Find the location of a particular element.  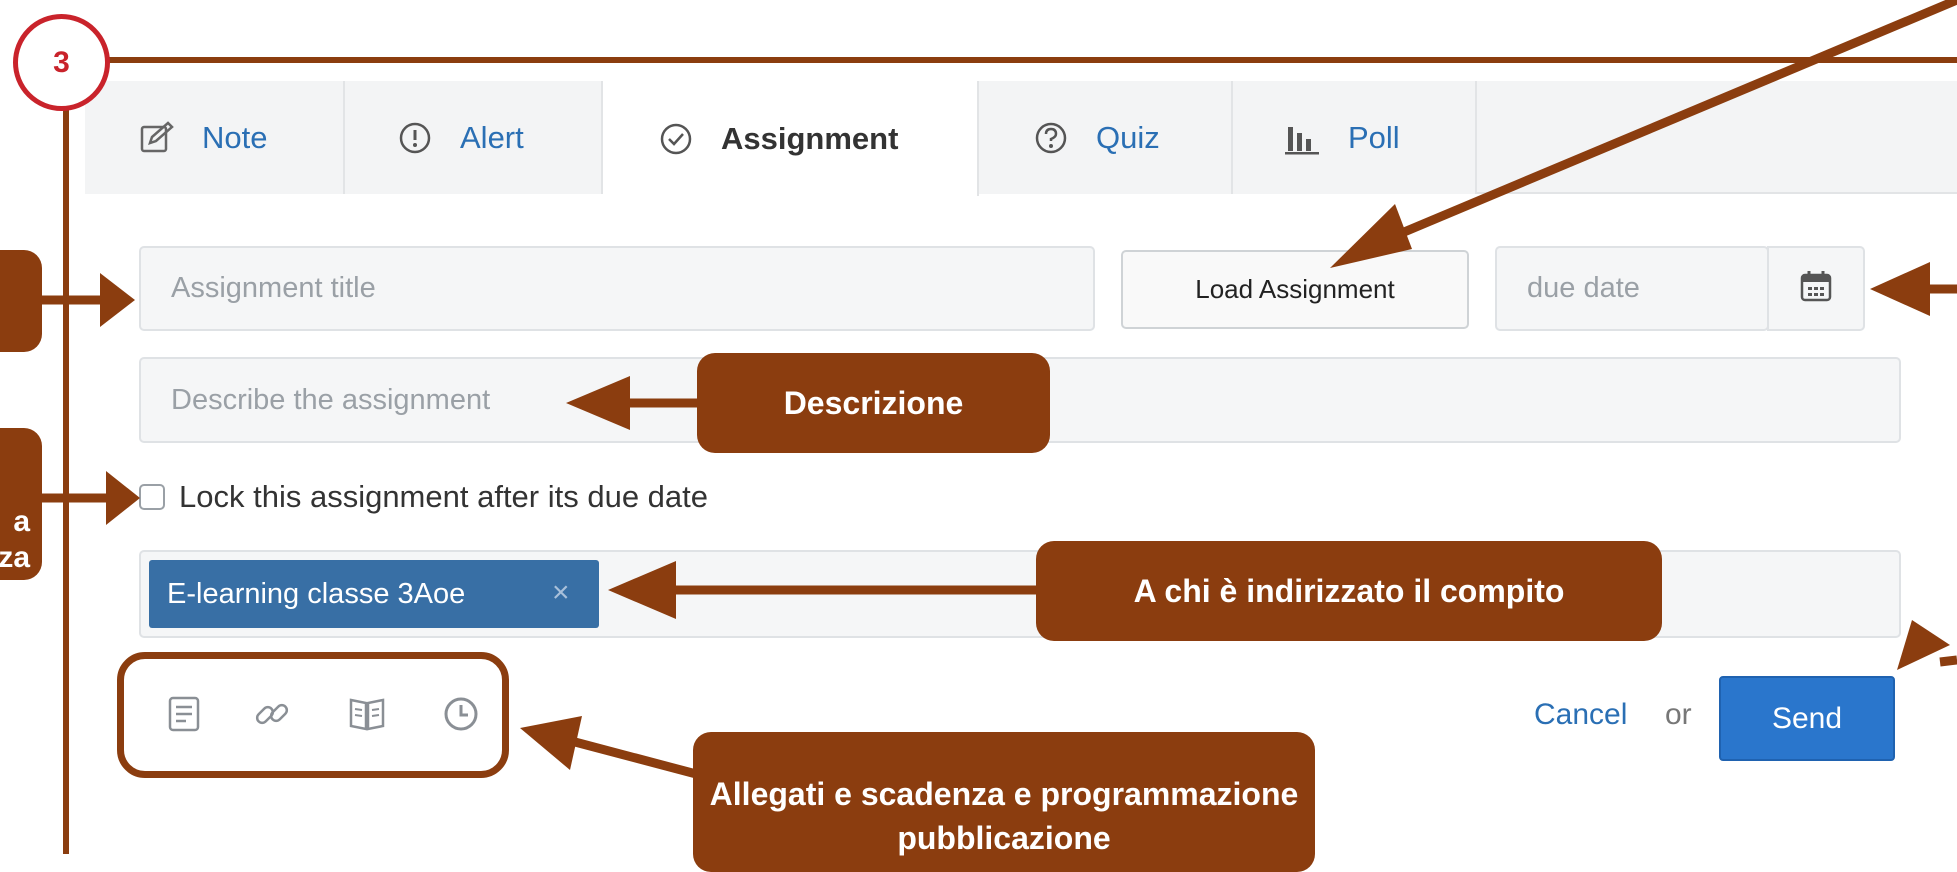

assignment-title-input: Assignment title is located at coordinates (617, 288).